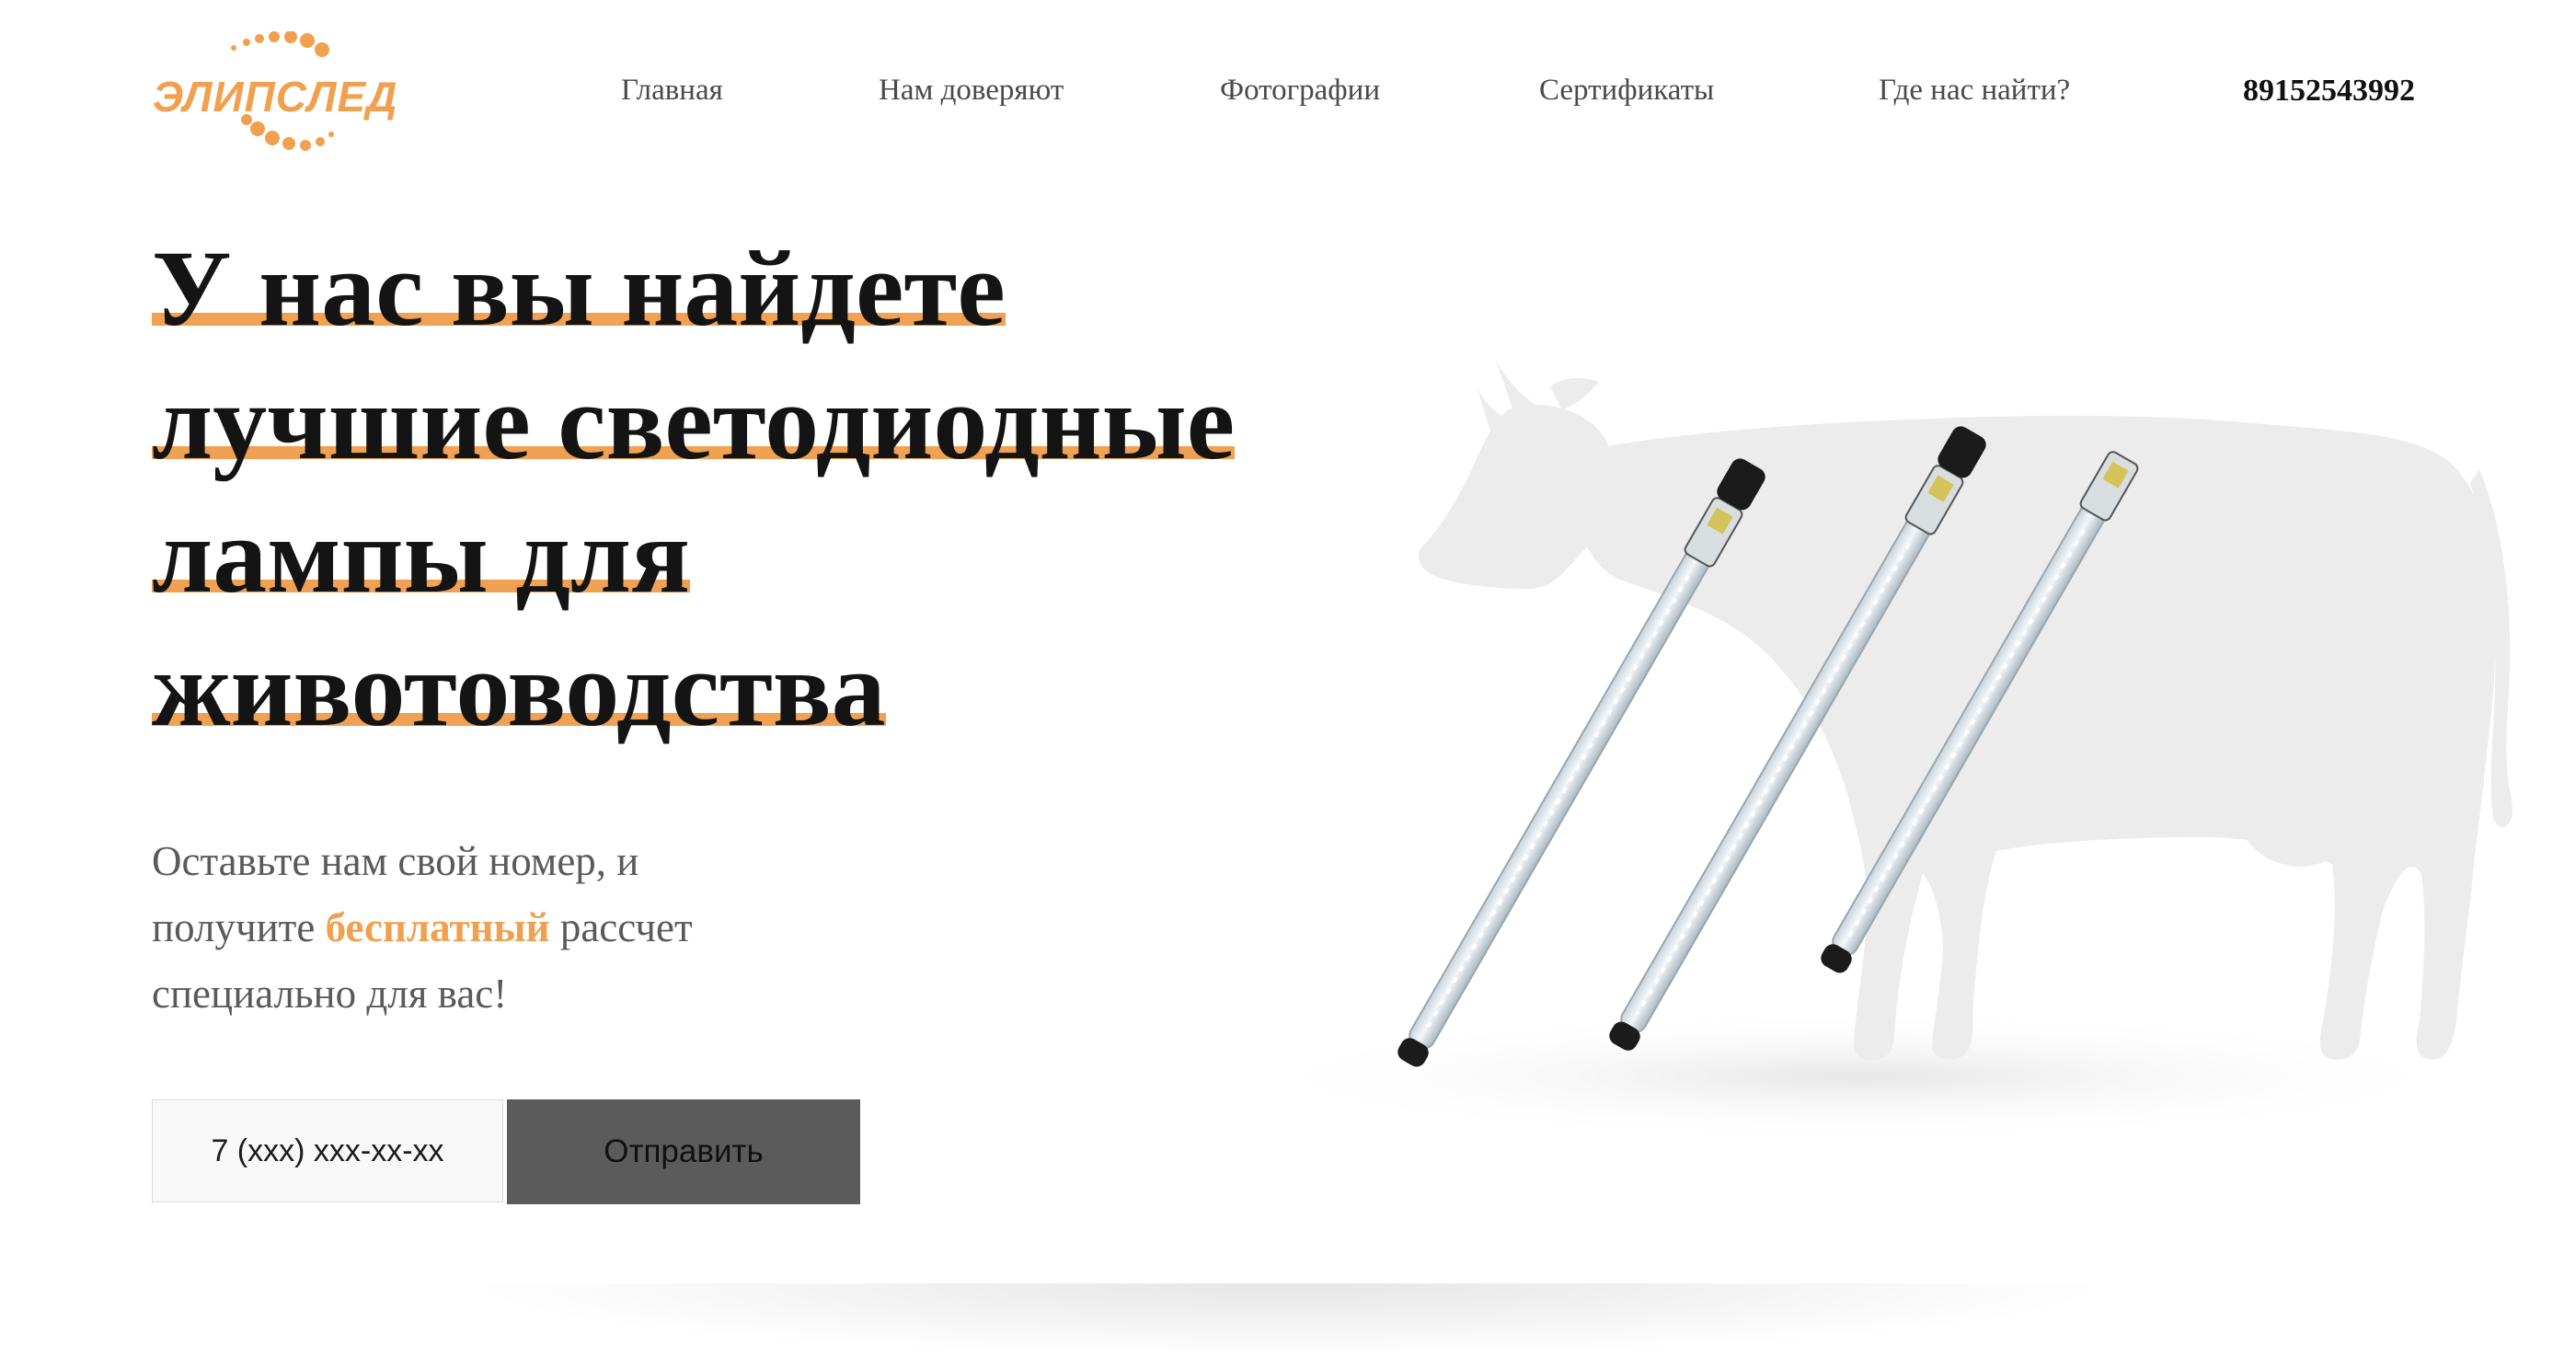 This screenshot has height=1357, width=2576. I want to click on logo-wordmark: ЭЛИПСЛЕД, so click(275, 97).